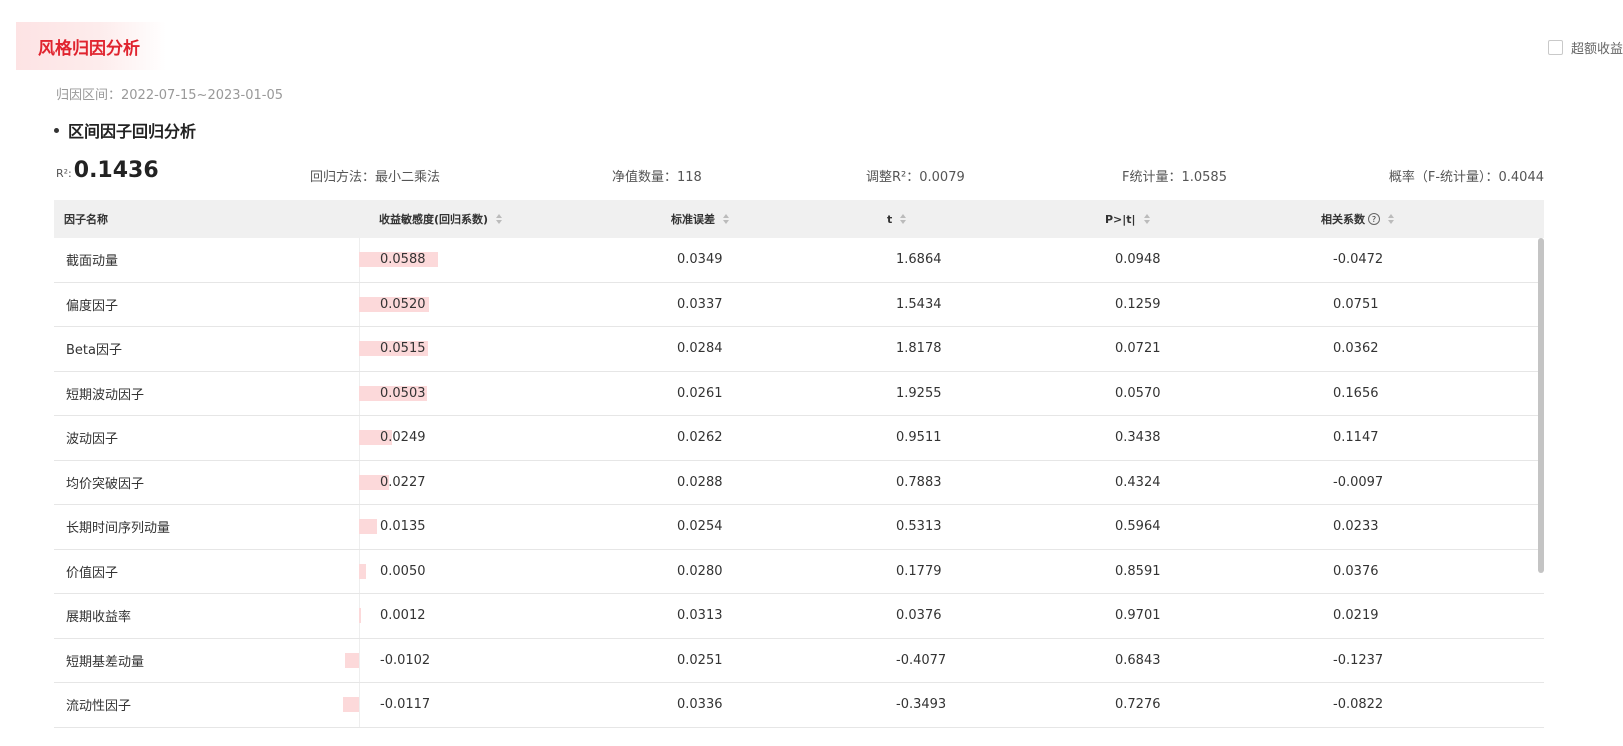  What do you see at coordinates (1138, 527) in the screenshot?
I see `p-value-cell: 0.5964` at bounding box center [1138, 527].